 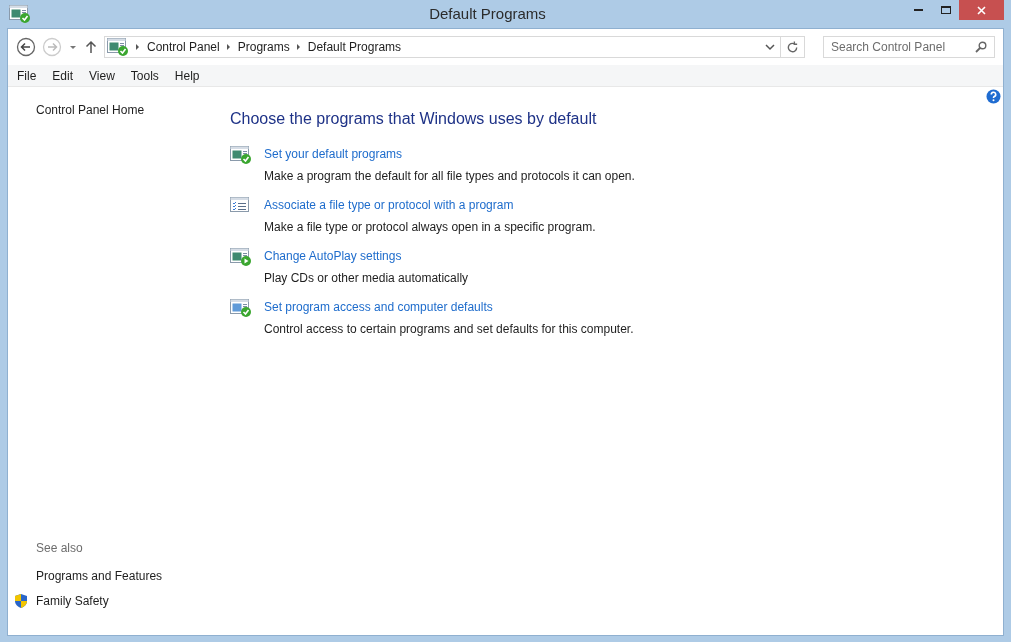 What do you see at coordinates (909, 47) in the screenshot?
I see `search-field: Search Control Panel` at bounding box center [909, 47].